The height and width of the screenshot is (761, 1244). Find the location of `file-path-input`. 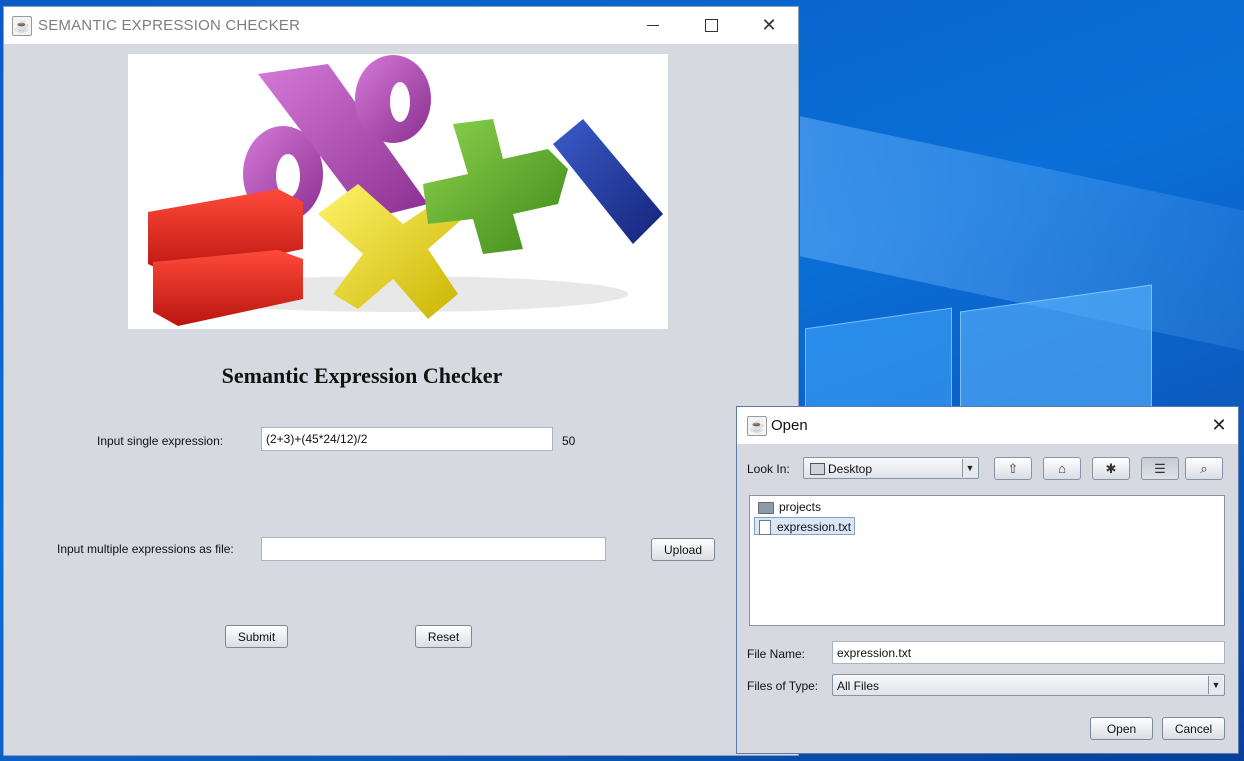

file-path-input is located at coordinates (433, 549).